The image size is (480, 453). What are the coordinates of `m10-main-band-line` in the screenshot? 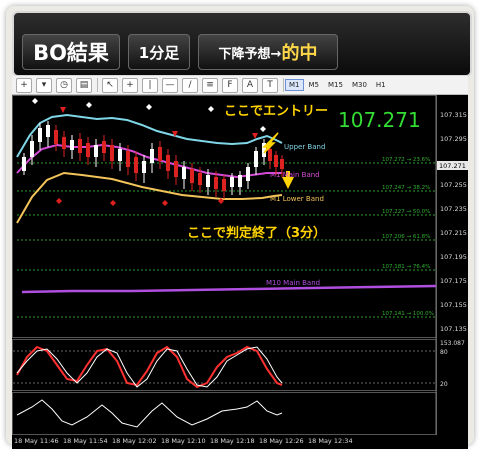 It's located at (229, 289).